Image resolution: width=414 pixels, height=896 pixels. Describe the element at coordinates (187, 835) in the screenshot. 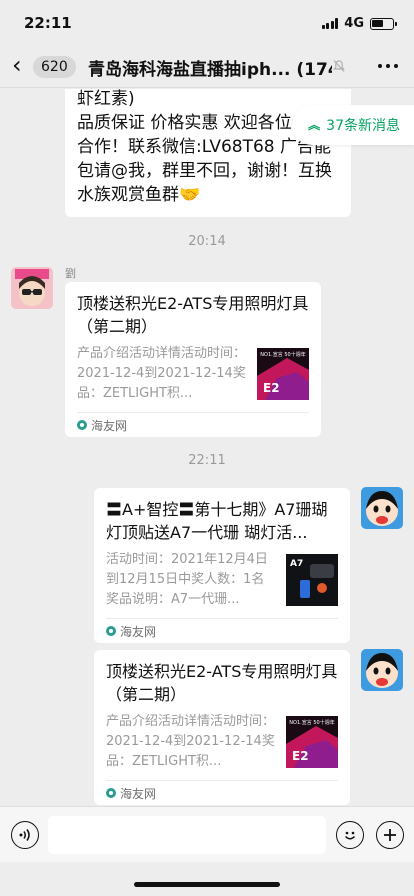

I see `message-input` at that location.